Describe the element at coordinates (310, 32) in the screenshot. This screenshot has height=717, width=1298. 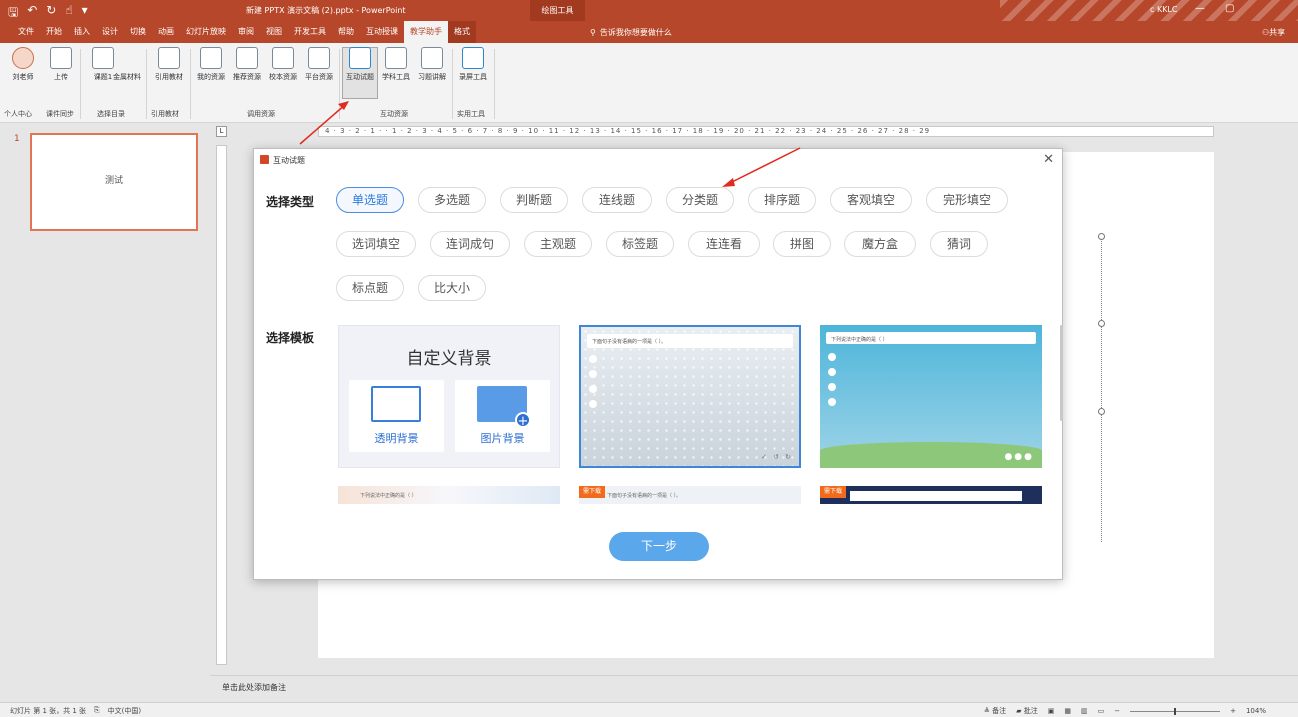
I see `tab-developer: 开发工具` at that location.